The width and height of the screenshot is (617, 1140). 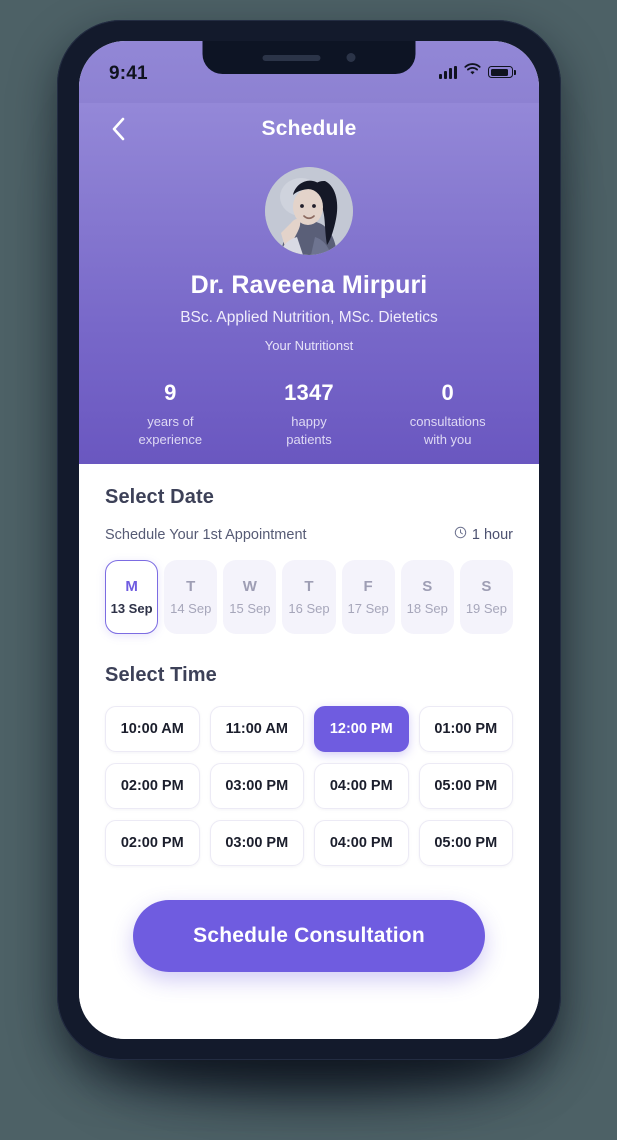 What do you see at coordinates (447, 430) in the screenshot?
I see `stat-label: consultations with you` at bounding box center [447, 430].